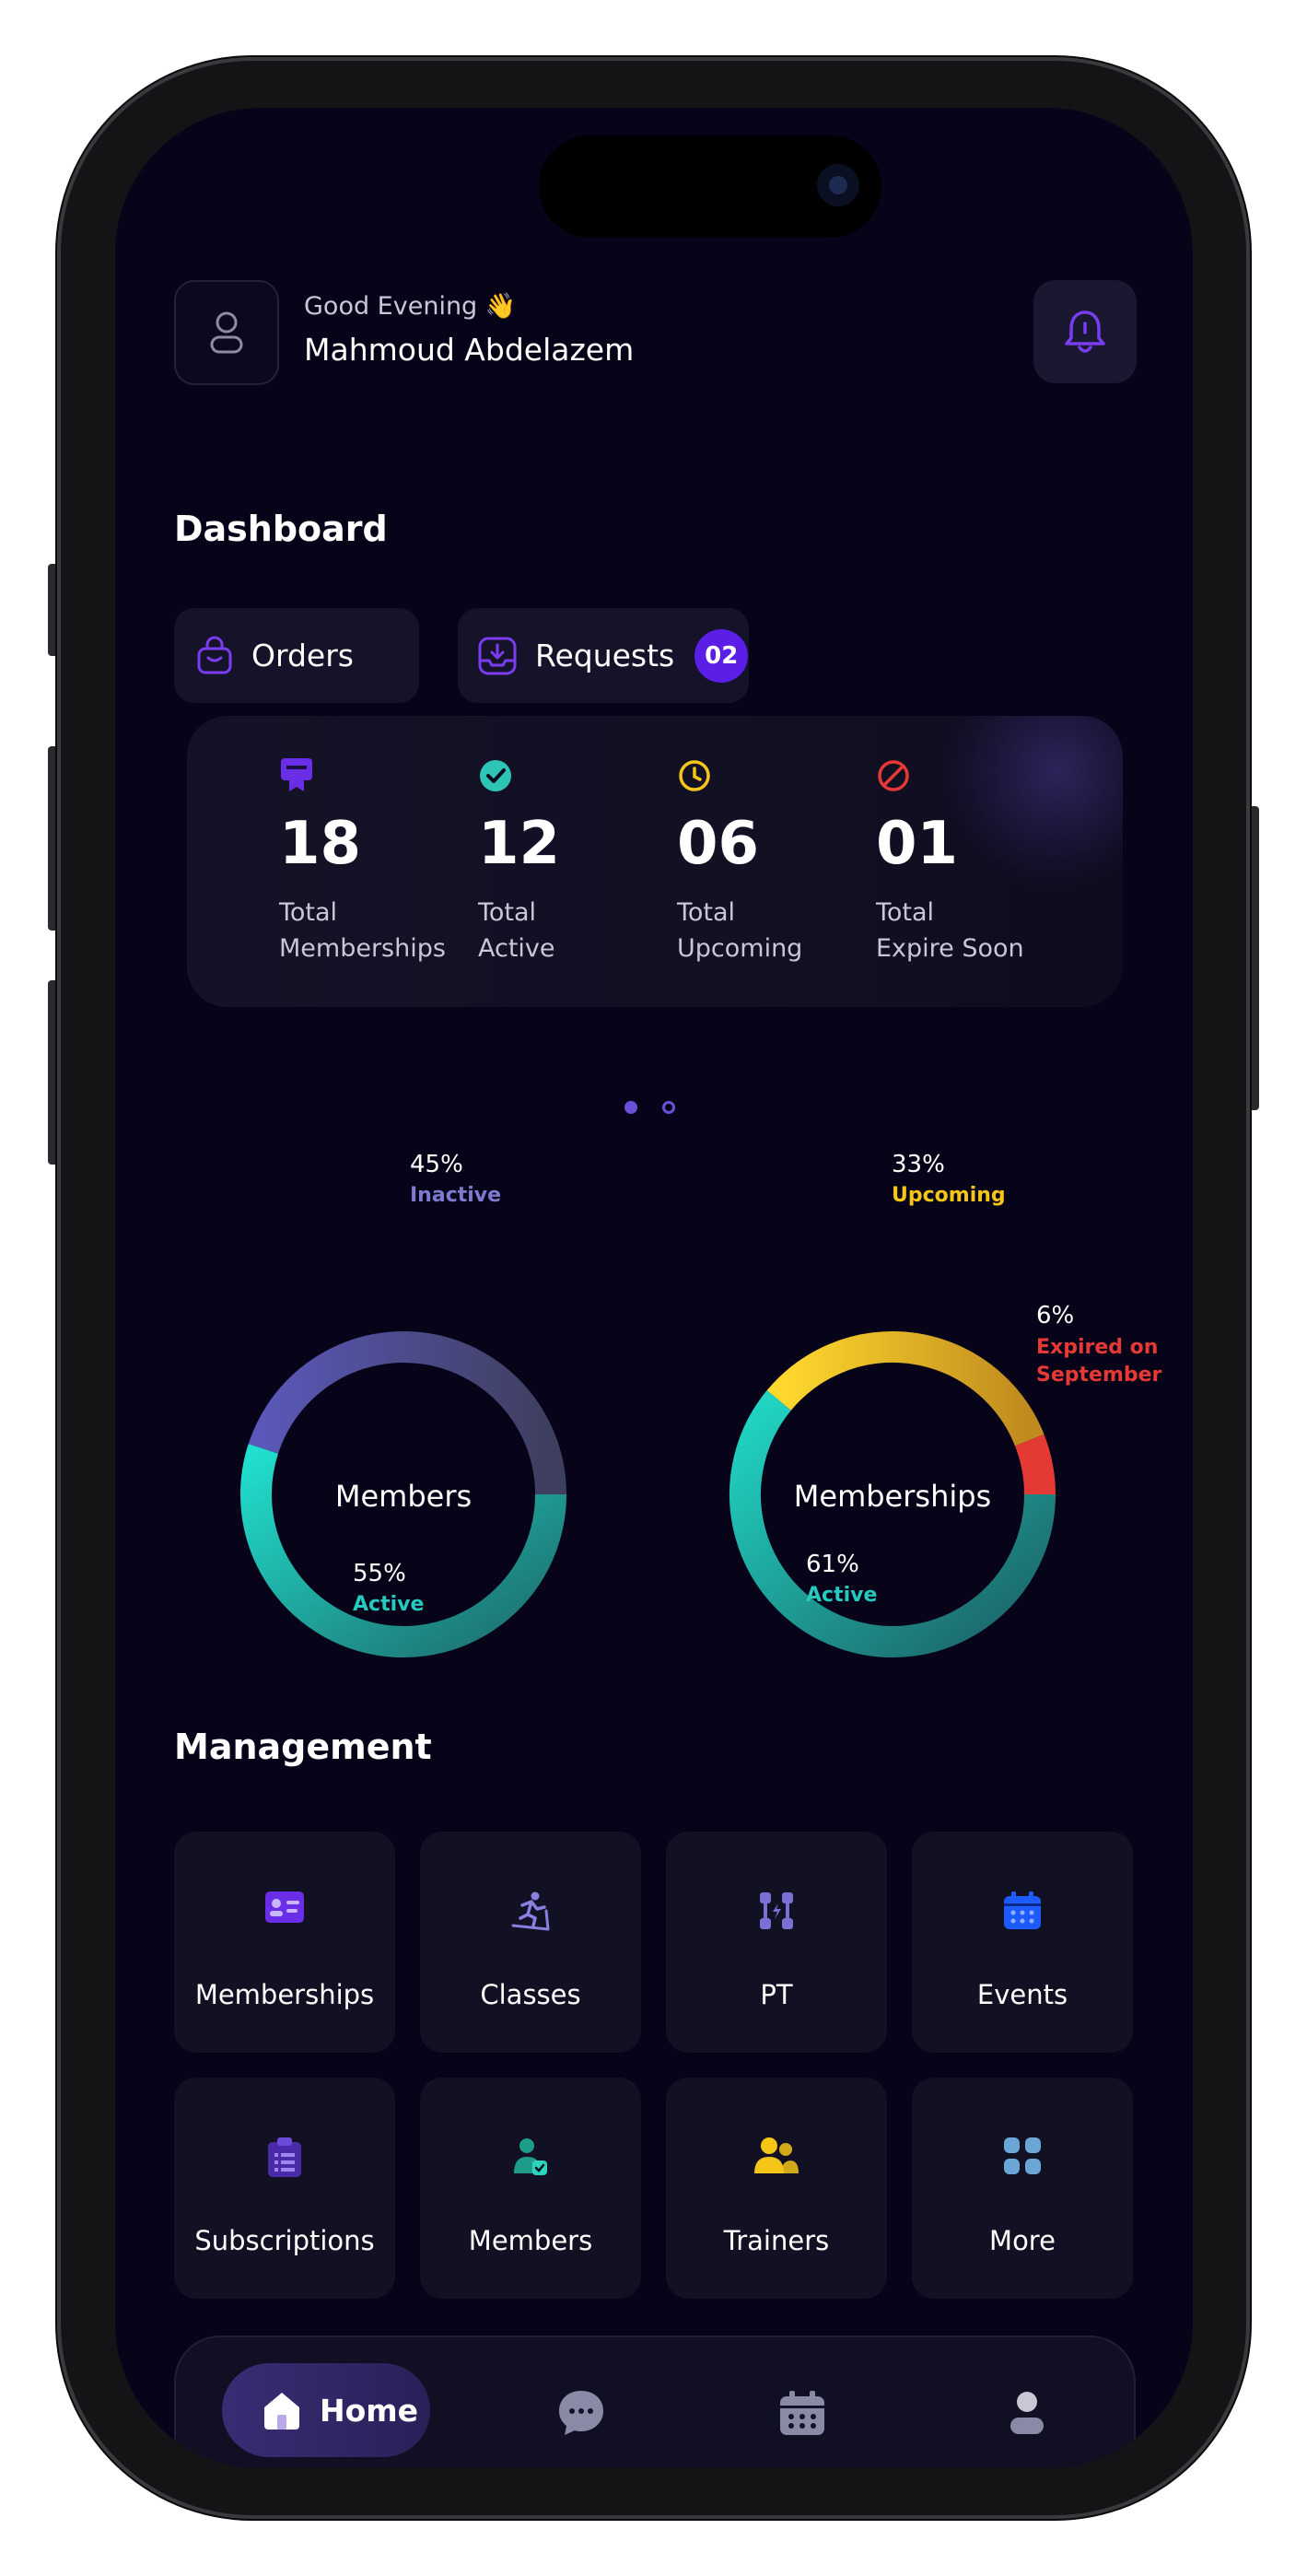 This screenshot has width=1307, height=2576. I want to click on stat-label: Active, so click(516, 949).